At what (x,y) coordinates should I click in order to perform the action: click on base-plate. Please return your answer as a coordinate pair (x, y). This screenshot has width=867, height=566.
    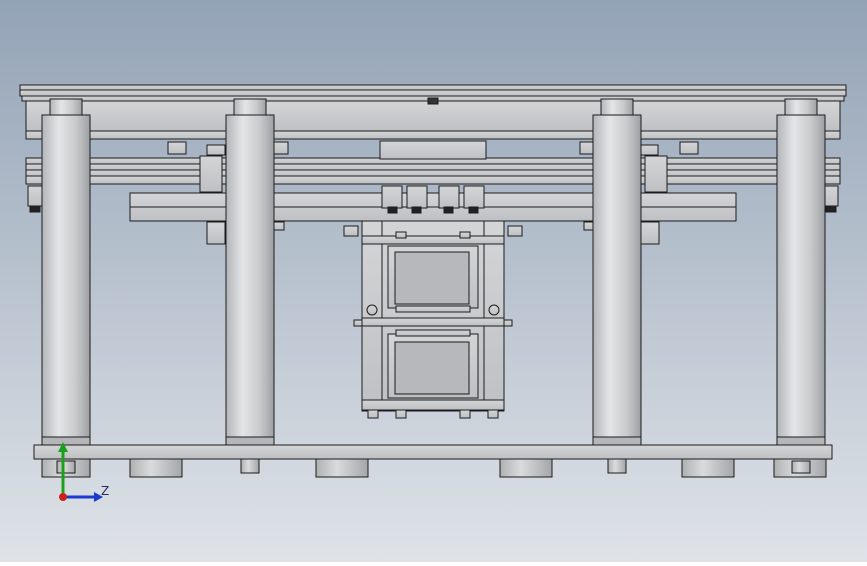
    Looking at the image, I should click on (433, 452).